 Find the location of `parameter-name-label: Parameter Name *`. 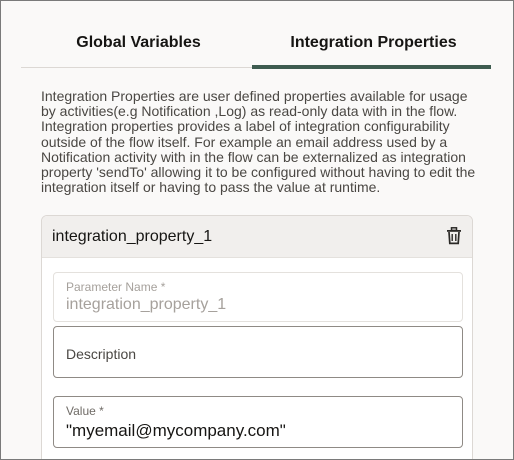

parameter-name-label: Parameter Name * is located at coordinates (116, 287).